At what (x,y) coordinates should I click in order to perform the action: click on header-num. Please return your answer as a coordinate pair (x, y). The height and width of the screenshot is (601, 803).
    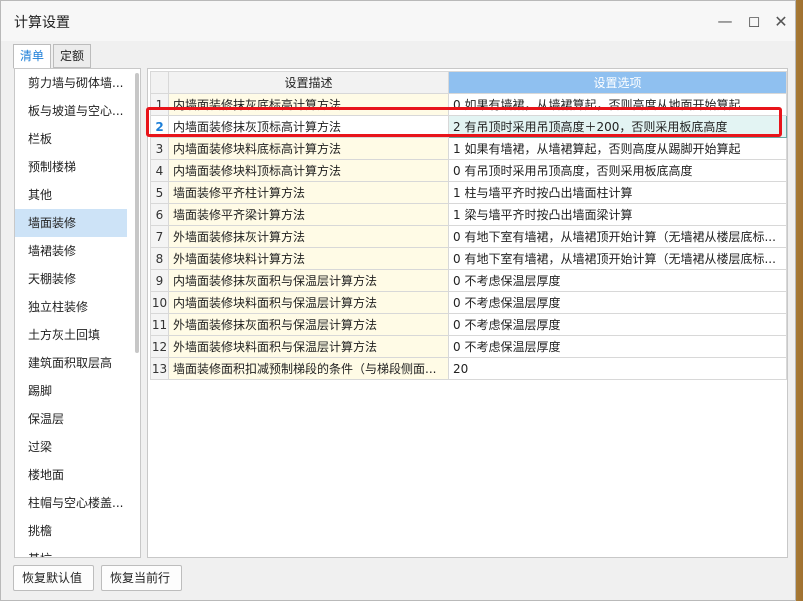
    Looking at the image, I should click on (159, 82).